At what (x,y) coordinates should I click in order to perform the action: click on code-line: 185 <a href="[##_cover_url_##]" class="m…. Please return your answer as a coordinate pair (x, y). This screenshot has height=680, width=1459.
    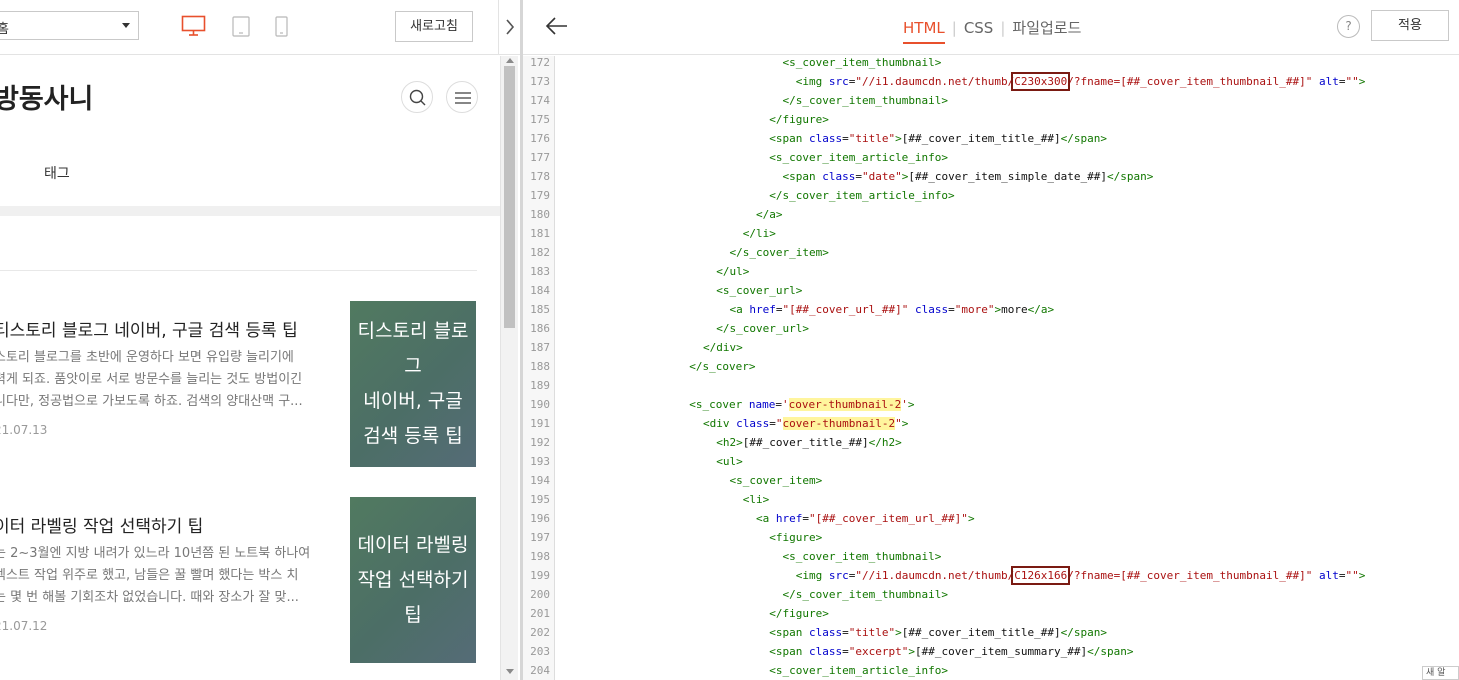
    Looking at the image, I should click on (991, 309).